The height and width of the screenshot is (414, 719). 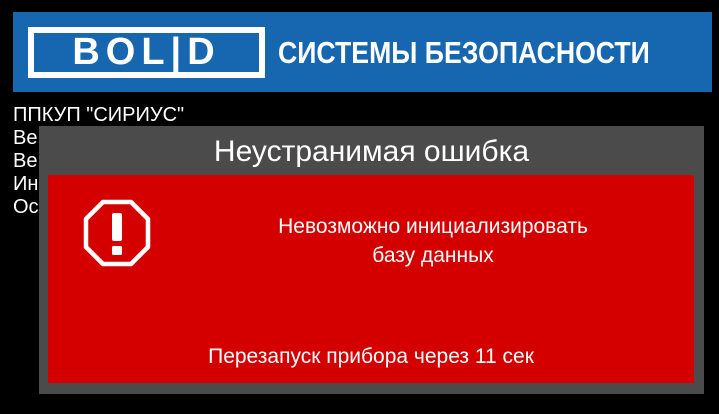 What do you see at coordinates (99, 115) in the screenshot?
I see `device-name: ППКУП "СИРИУС"` at bounding box center [99, 115].